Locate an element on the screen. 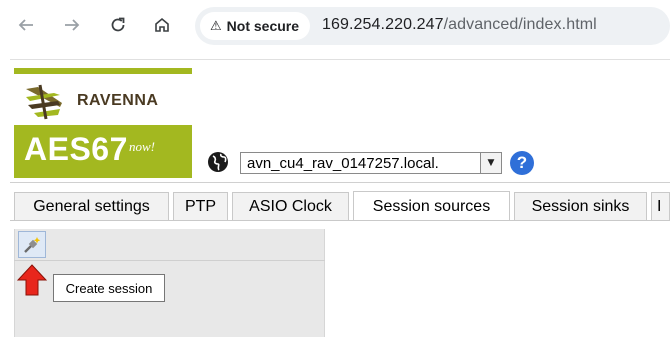  create-session-button is located at coordinates (32, 244).